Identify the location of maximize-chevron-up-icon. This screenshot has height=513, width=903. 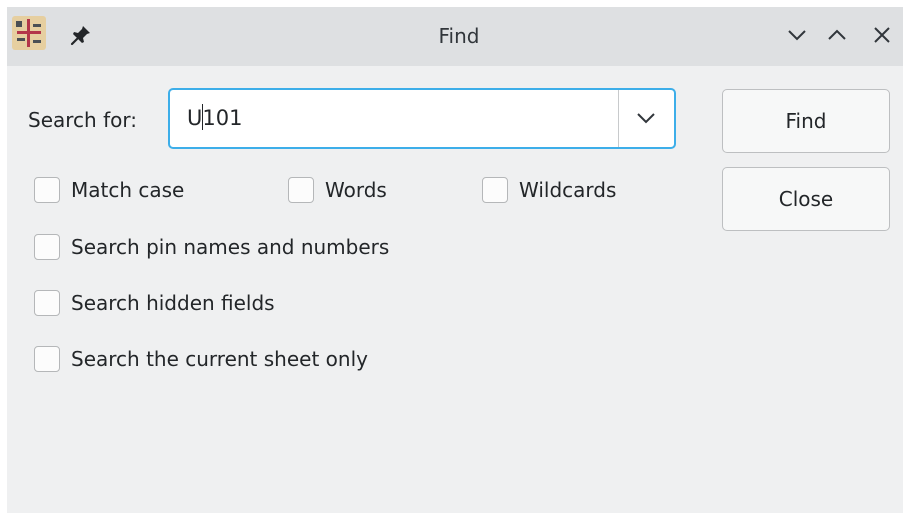
(837, 35).